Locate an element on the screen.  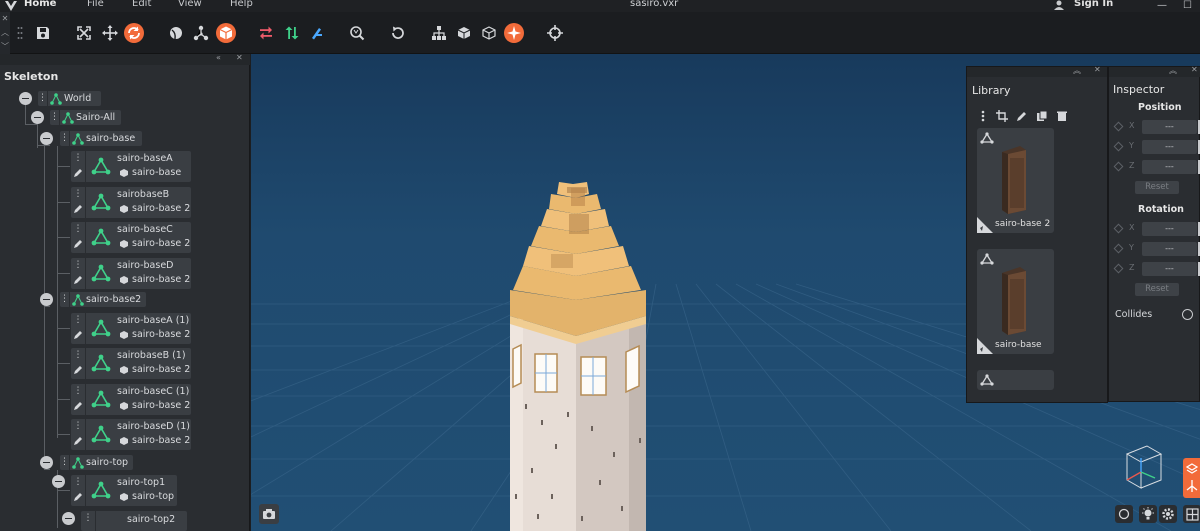
bone-item: ⋮ sairo-baseD sairo-base 2 is located at coordinates (131, 273).